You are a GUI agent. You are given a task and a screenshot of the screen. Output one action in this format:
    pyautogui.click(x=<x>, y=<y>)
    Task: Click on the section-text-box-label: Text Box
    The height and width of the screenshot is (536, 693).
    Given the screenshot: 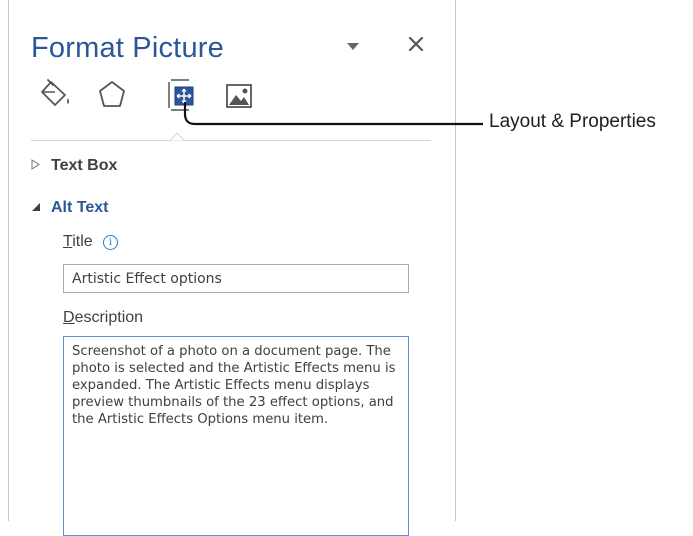 What is the action you would take?
    pyautogui.click(x=84, y=165)
    